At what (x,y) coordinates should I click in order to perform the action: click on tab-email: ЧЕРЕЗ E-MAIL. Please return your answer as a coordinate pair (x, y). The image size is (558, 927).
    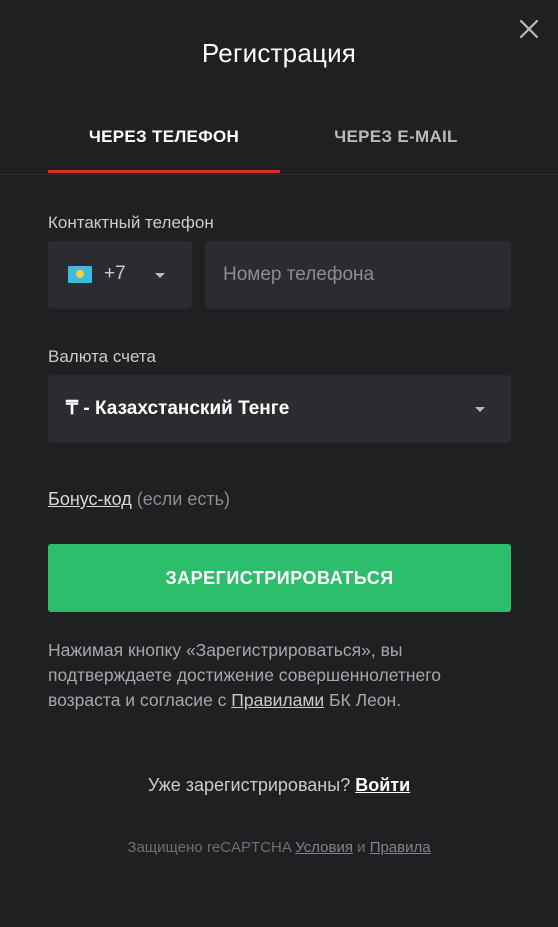
    Looking at the image, I should click on (396, 142).